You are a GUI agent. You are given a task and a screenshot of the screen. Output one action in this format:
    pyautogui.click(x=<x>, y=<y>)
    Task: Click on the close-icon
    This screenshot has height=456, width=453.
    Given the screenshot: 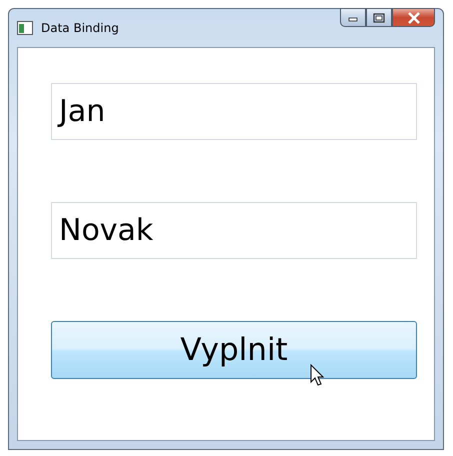 What is the action you would take?
    pyautogui.click(x=413, y=18)
    